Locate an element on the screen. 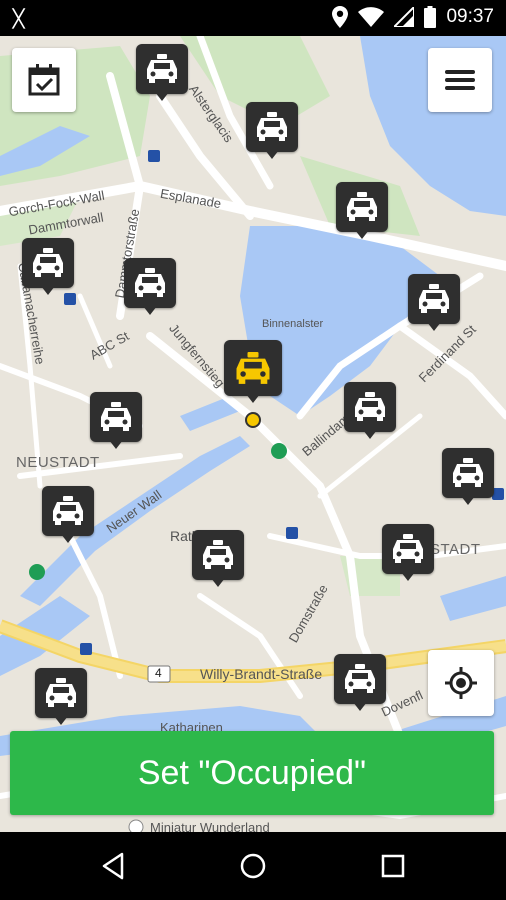  crosshair-icon is located at coordinates (461, 683).